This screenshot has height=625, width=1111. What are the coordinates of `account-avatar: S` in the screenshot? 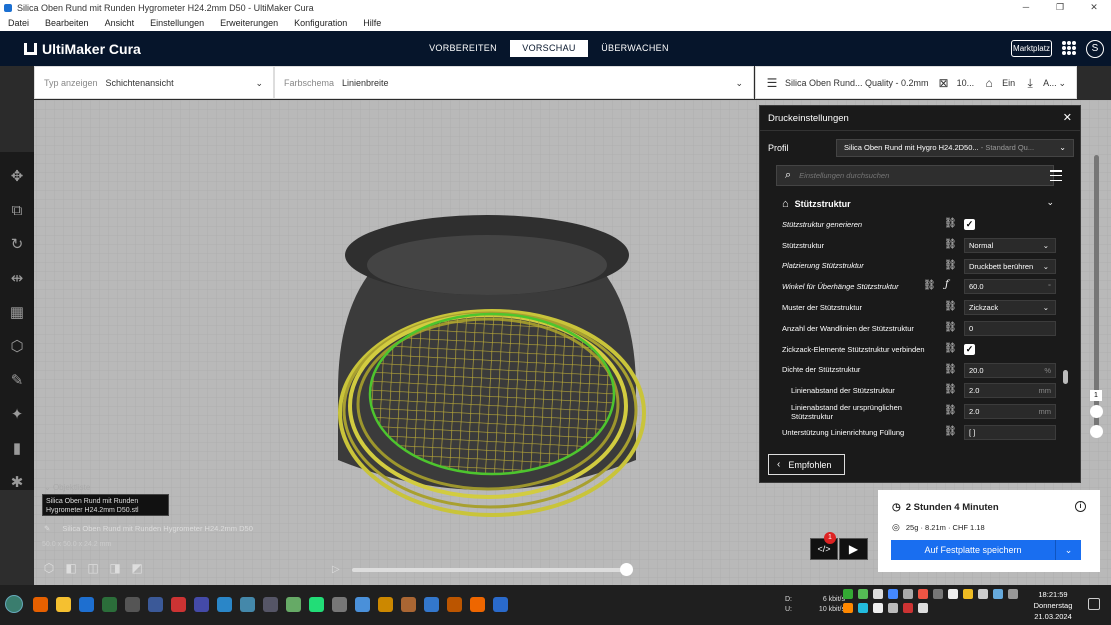 It's located at (1095, 49).